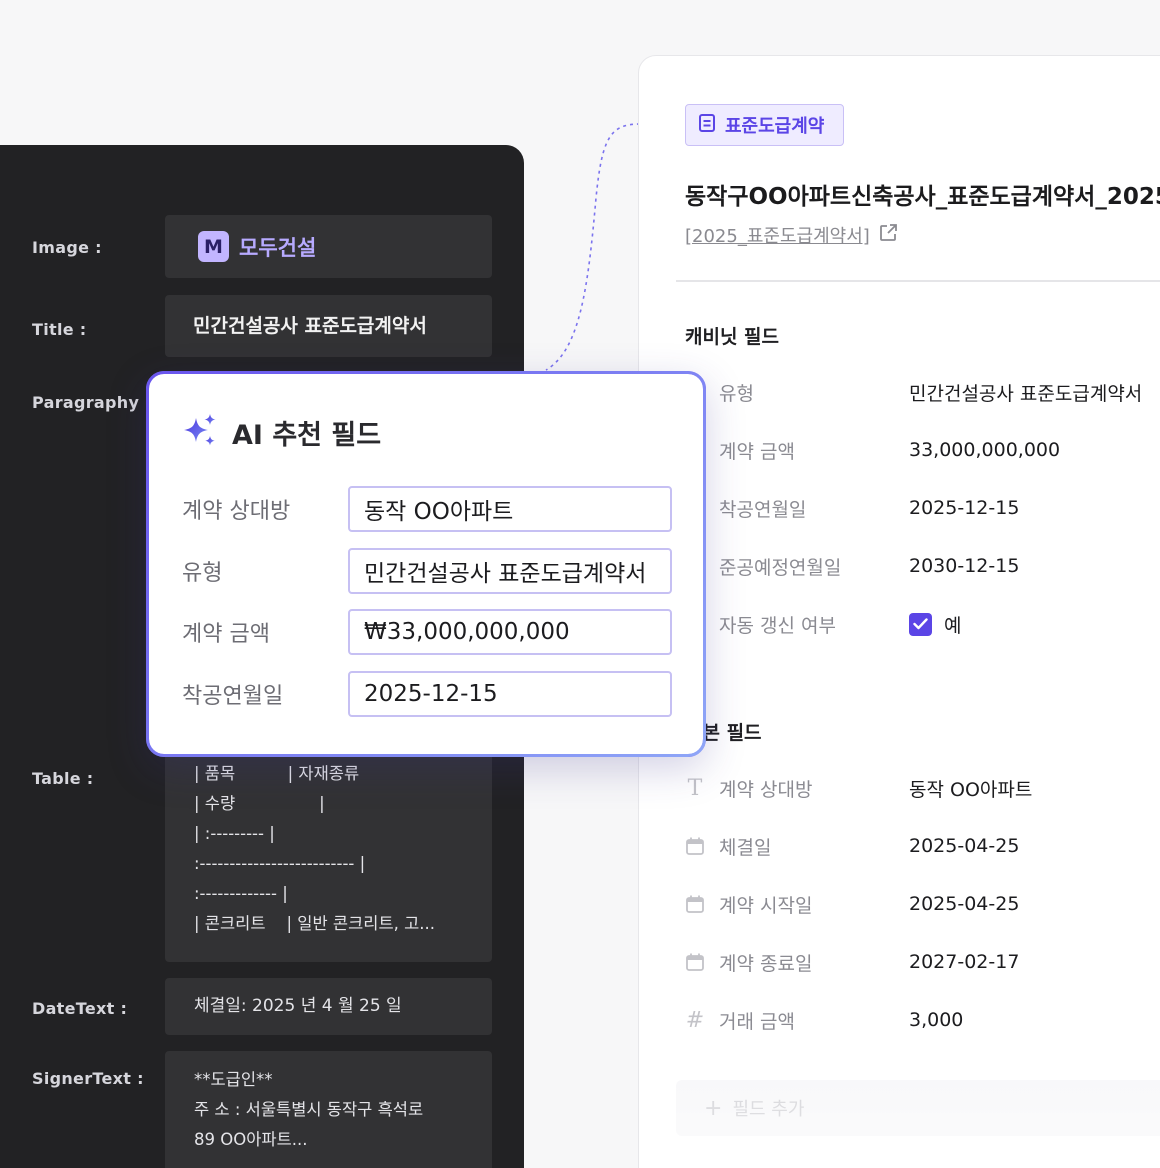  What do you see at coordinates (745, 847) in the screenshot?
I see `field-label: 체결일` at bounding box center [745, 847].